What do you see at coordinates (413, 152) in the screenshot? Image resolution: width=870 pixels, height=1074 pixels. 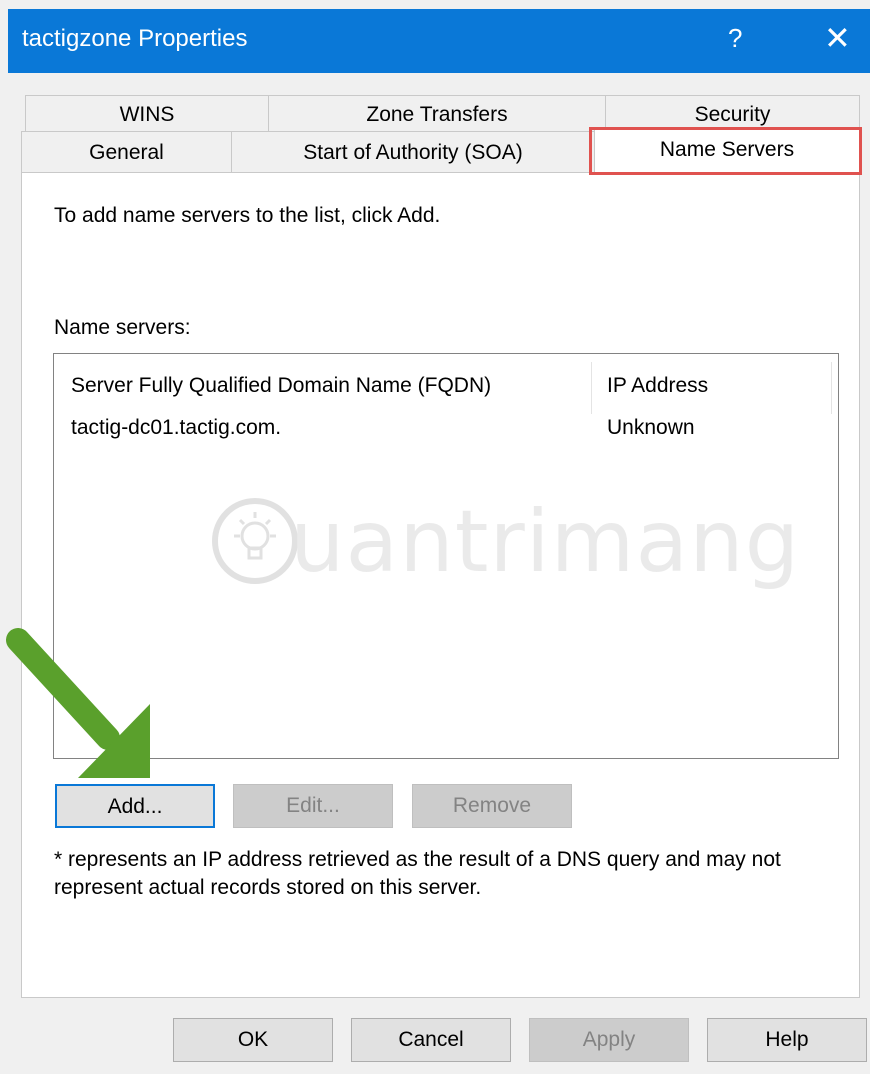 I see `tab-start-of-authority: Start of Authority (SOA)` at bounding box center [413, 152].